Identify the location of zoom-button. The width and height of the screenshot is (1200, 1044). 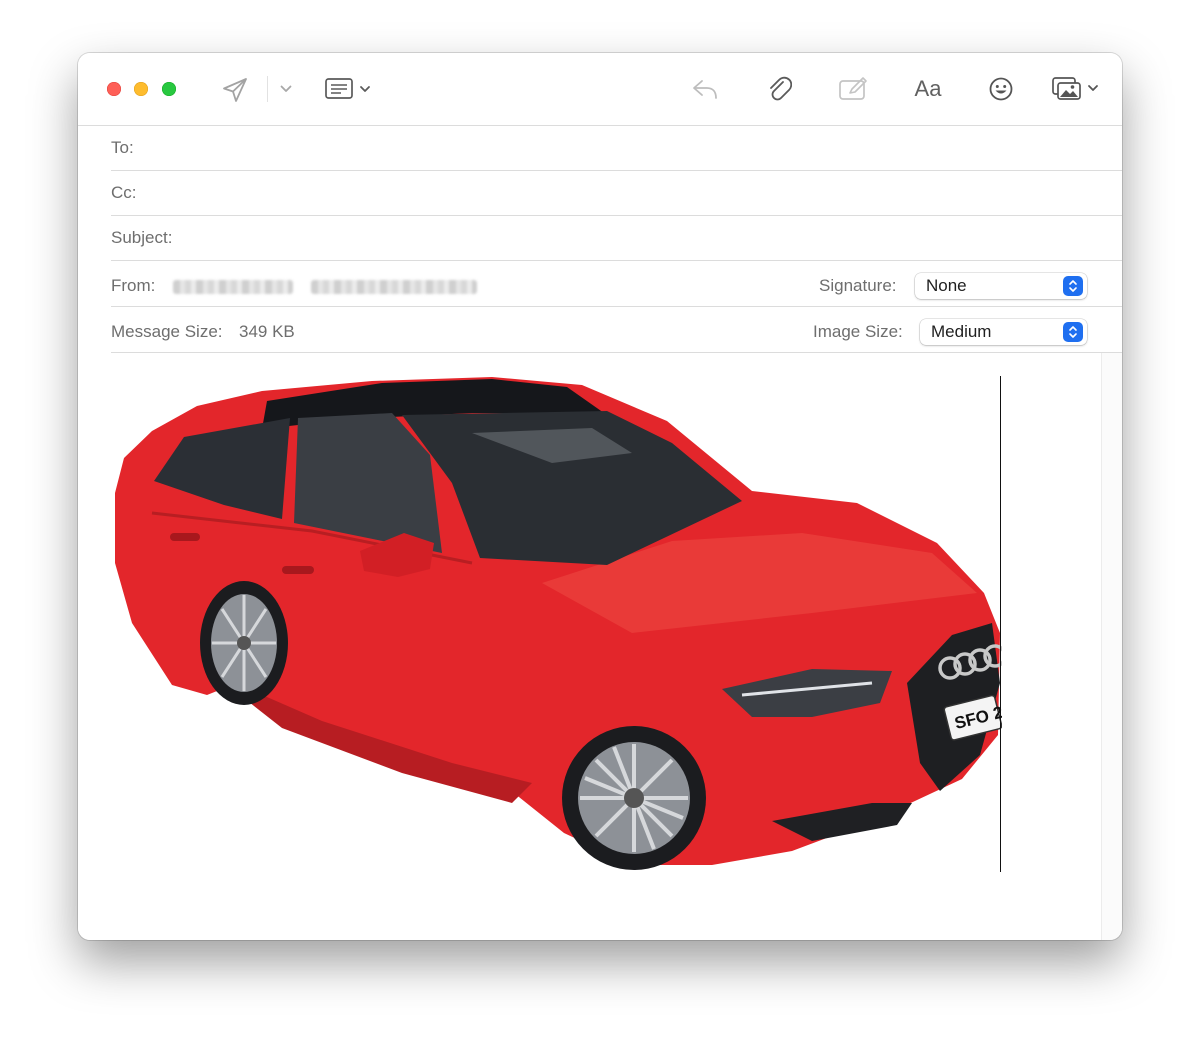
(169, 89).